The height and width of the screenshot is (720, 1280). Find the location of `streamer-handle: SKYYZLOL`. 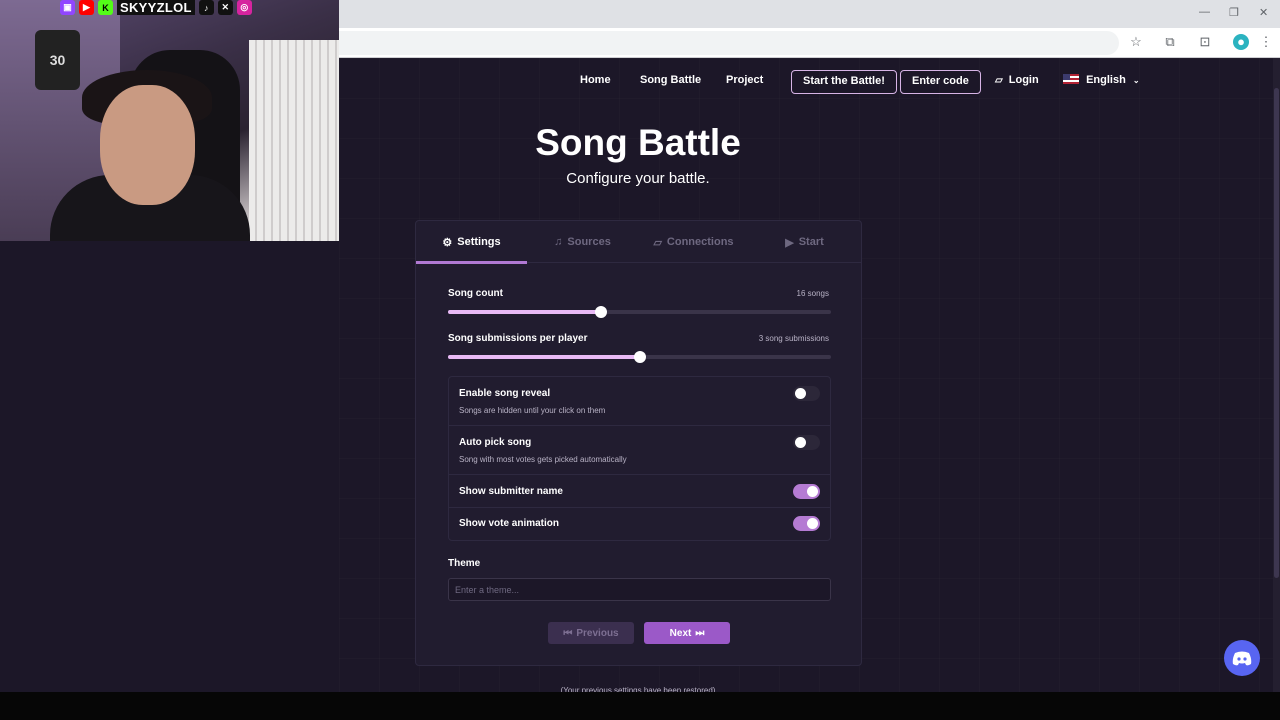

streamer-handle: SKYYZLOL is located at coordinates (156, 7).